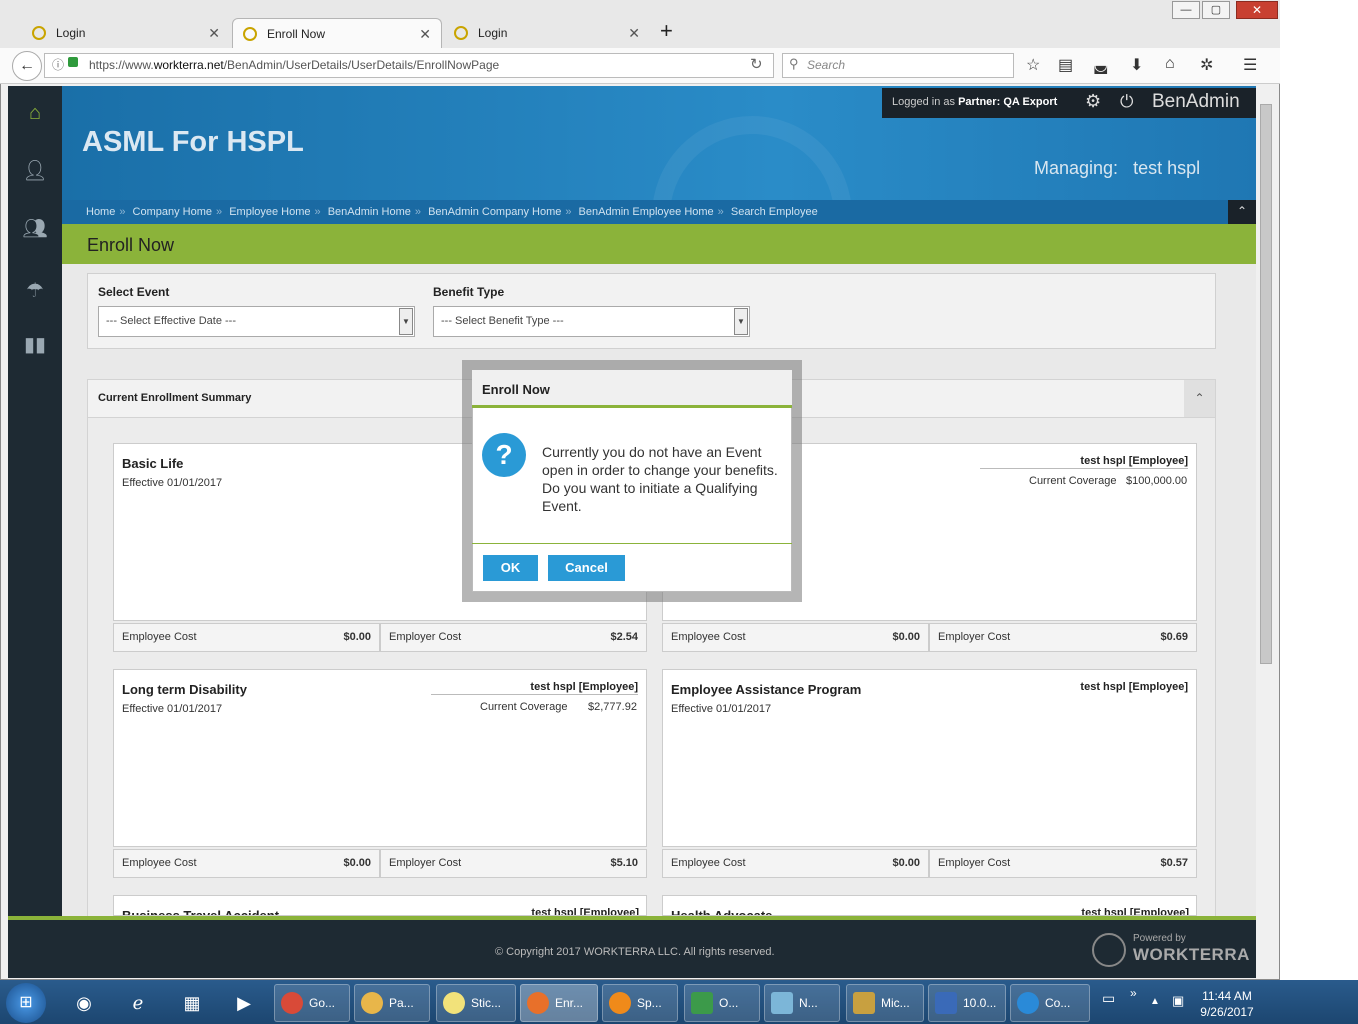  Describe the element at coordinates (126, 33) in the screenshot. I see `tab-login-1: Login ✕` at that location.